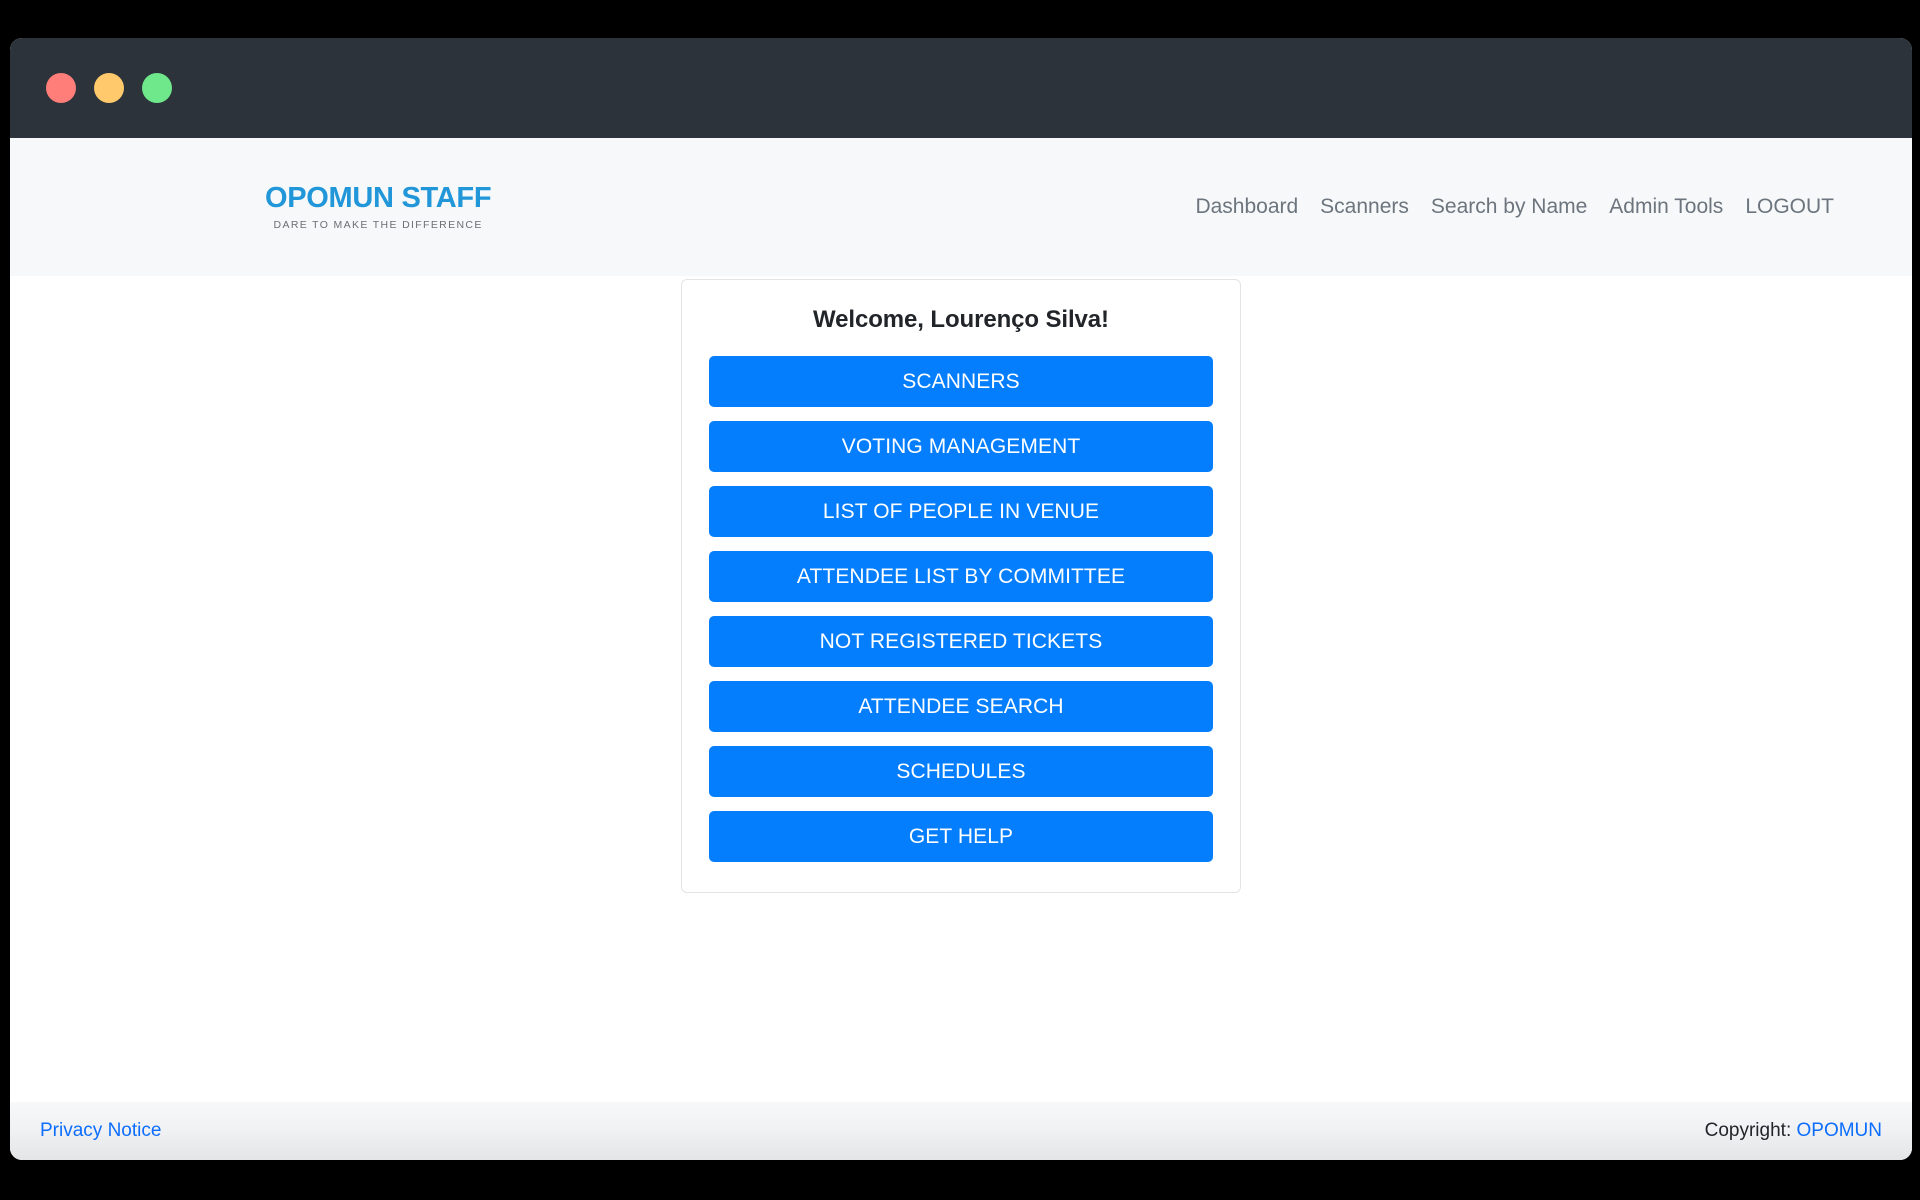 This screenshot has height=1200, width=1920. Describe the element at coordinates (961, 88) in the screenshot. I see `window-titlebar` at that location.